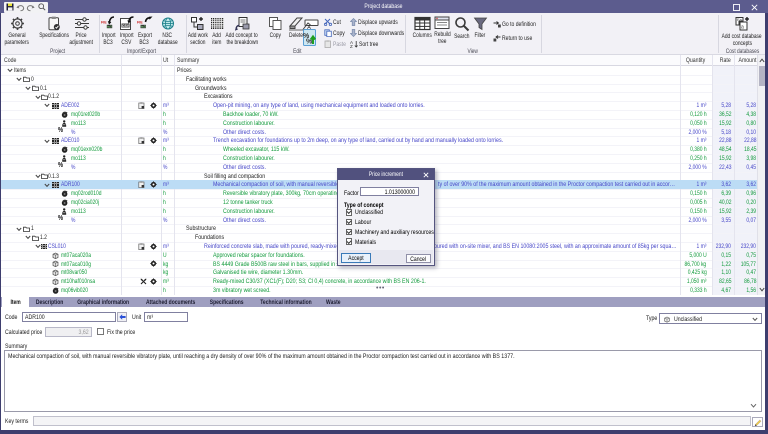 The image size is (768, 434). Describe the element at coordinates (126, 25) in the screenshot. I see `svg-text: CSV` at that location.